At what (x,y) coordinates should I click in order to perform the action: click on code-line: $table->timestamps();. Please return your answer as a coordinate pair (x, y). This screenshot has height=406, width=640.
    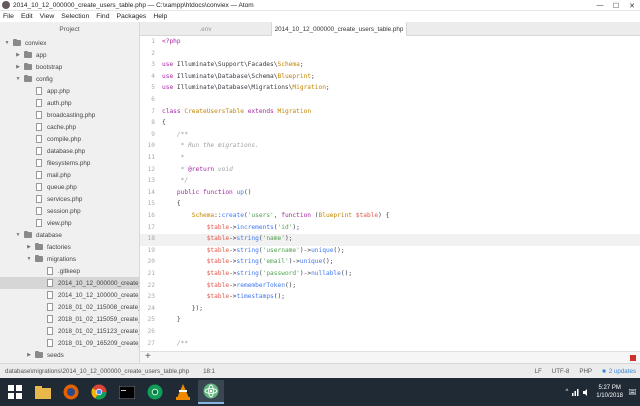
    Looking at the image, I should click on (223, 296).